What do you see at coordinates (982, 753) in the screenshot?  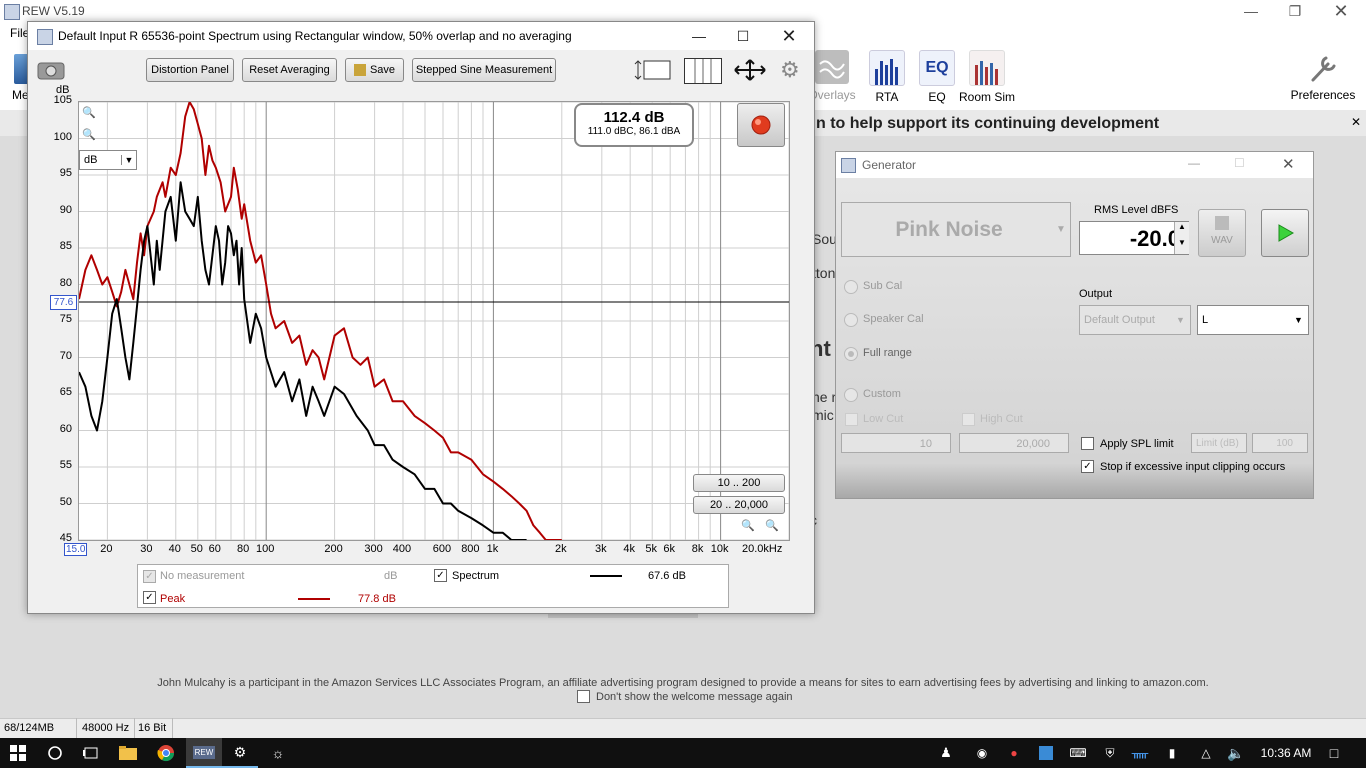 I see `tray-app-icon: ◉` at bounding box center [982, 753].